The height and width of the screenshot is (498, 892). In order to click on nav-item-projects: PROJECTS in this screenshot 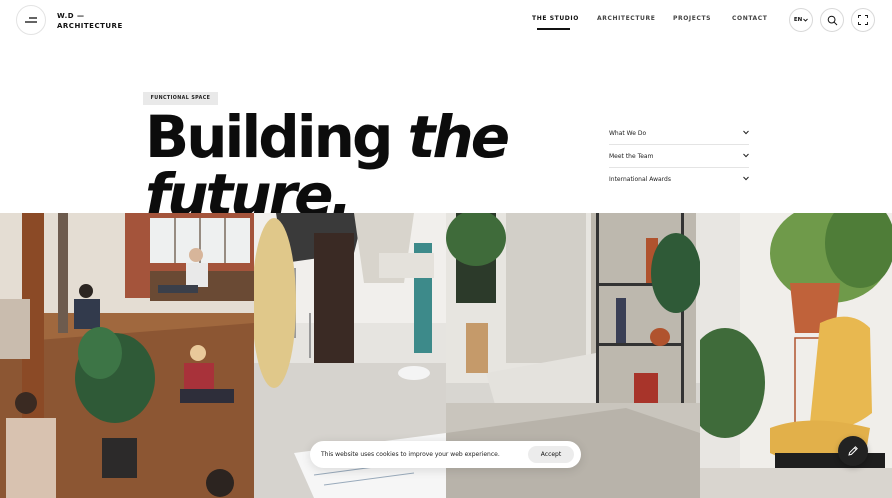, I will do `click(692, 18)`.